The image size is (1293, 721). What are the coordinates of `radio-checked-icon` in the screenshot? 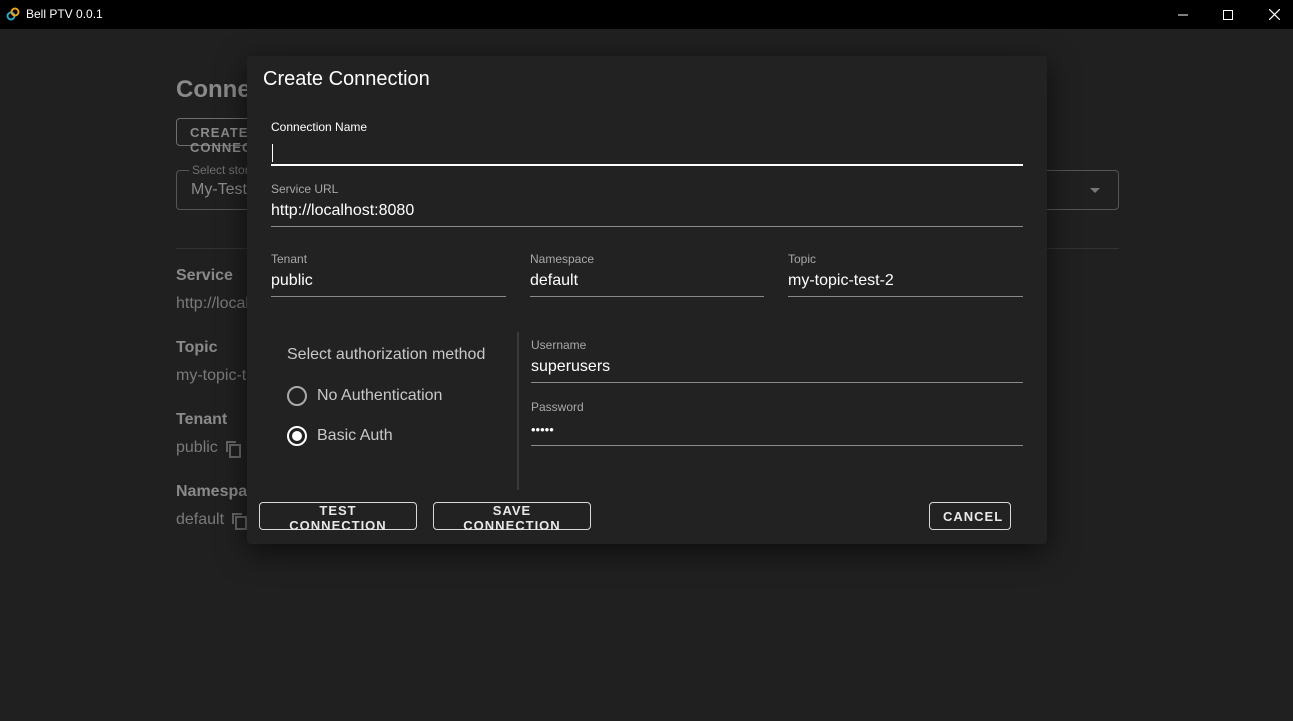 It's located at (297, 436).